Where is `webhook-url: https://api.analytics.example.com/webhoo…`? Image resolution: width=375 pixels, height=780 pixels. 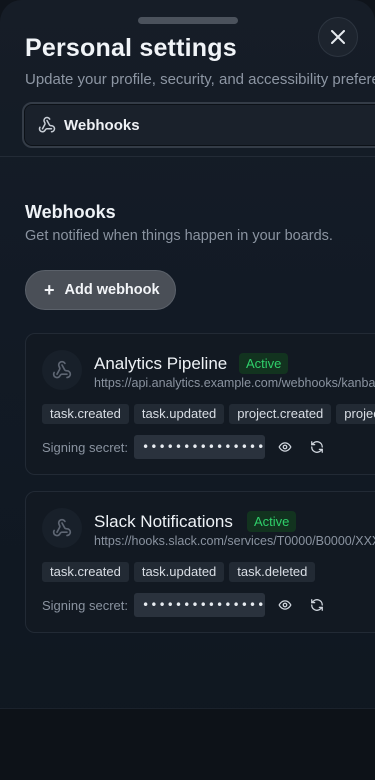 webhook-url: https://api.analytics.example.com/webhoo… is located at coordinates (234, 383).